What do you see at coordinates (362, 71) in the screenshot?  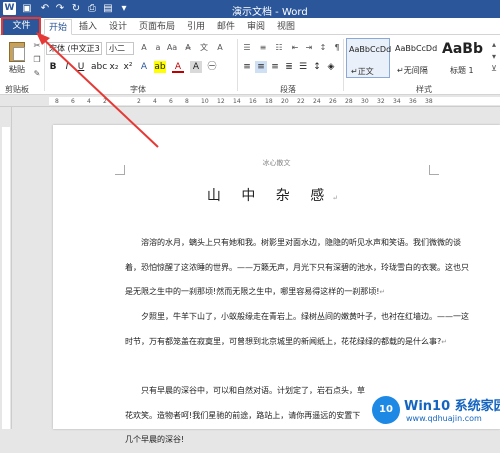 I see `style-name: ↵正文` at bounding box center [362, 71].